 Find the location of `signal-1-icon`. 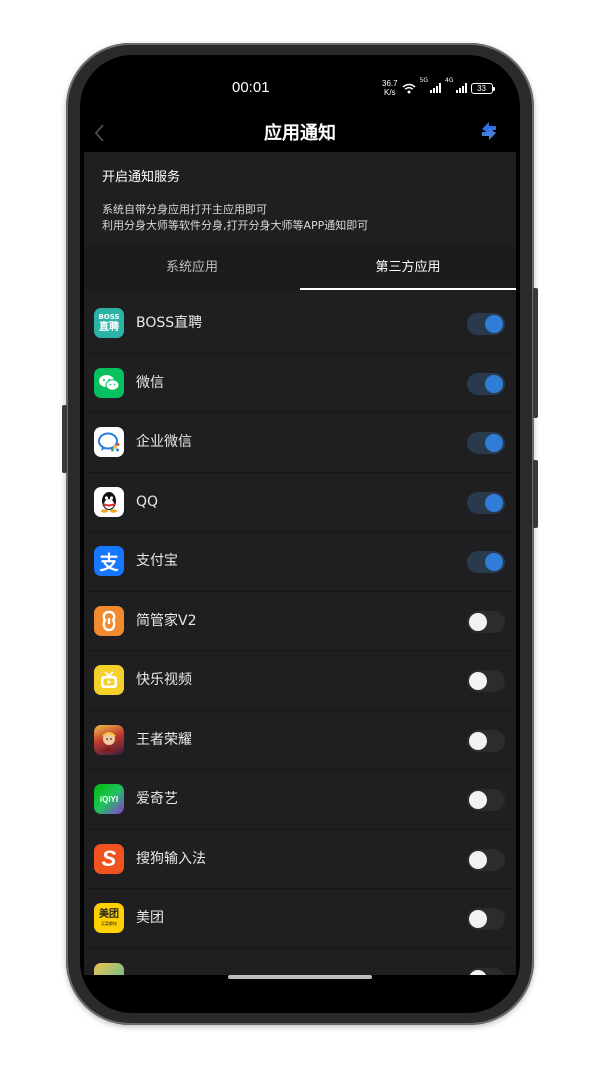

signal-1-icon is located at coordinates (436, 88).